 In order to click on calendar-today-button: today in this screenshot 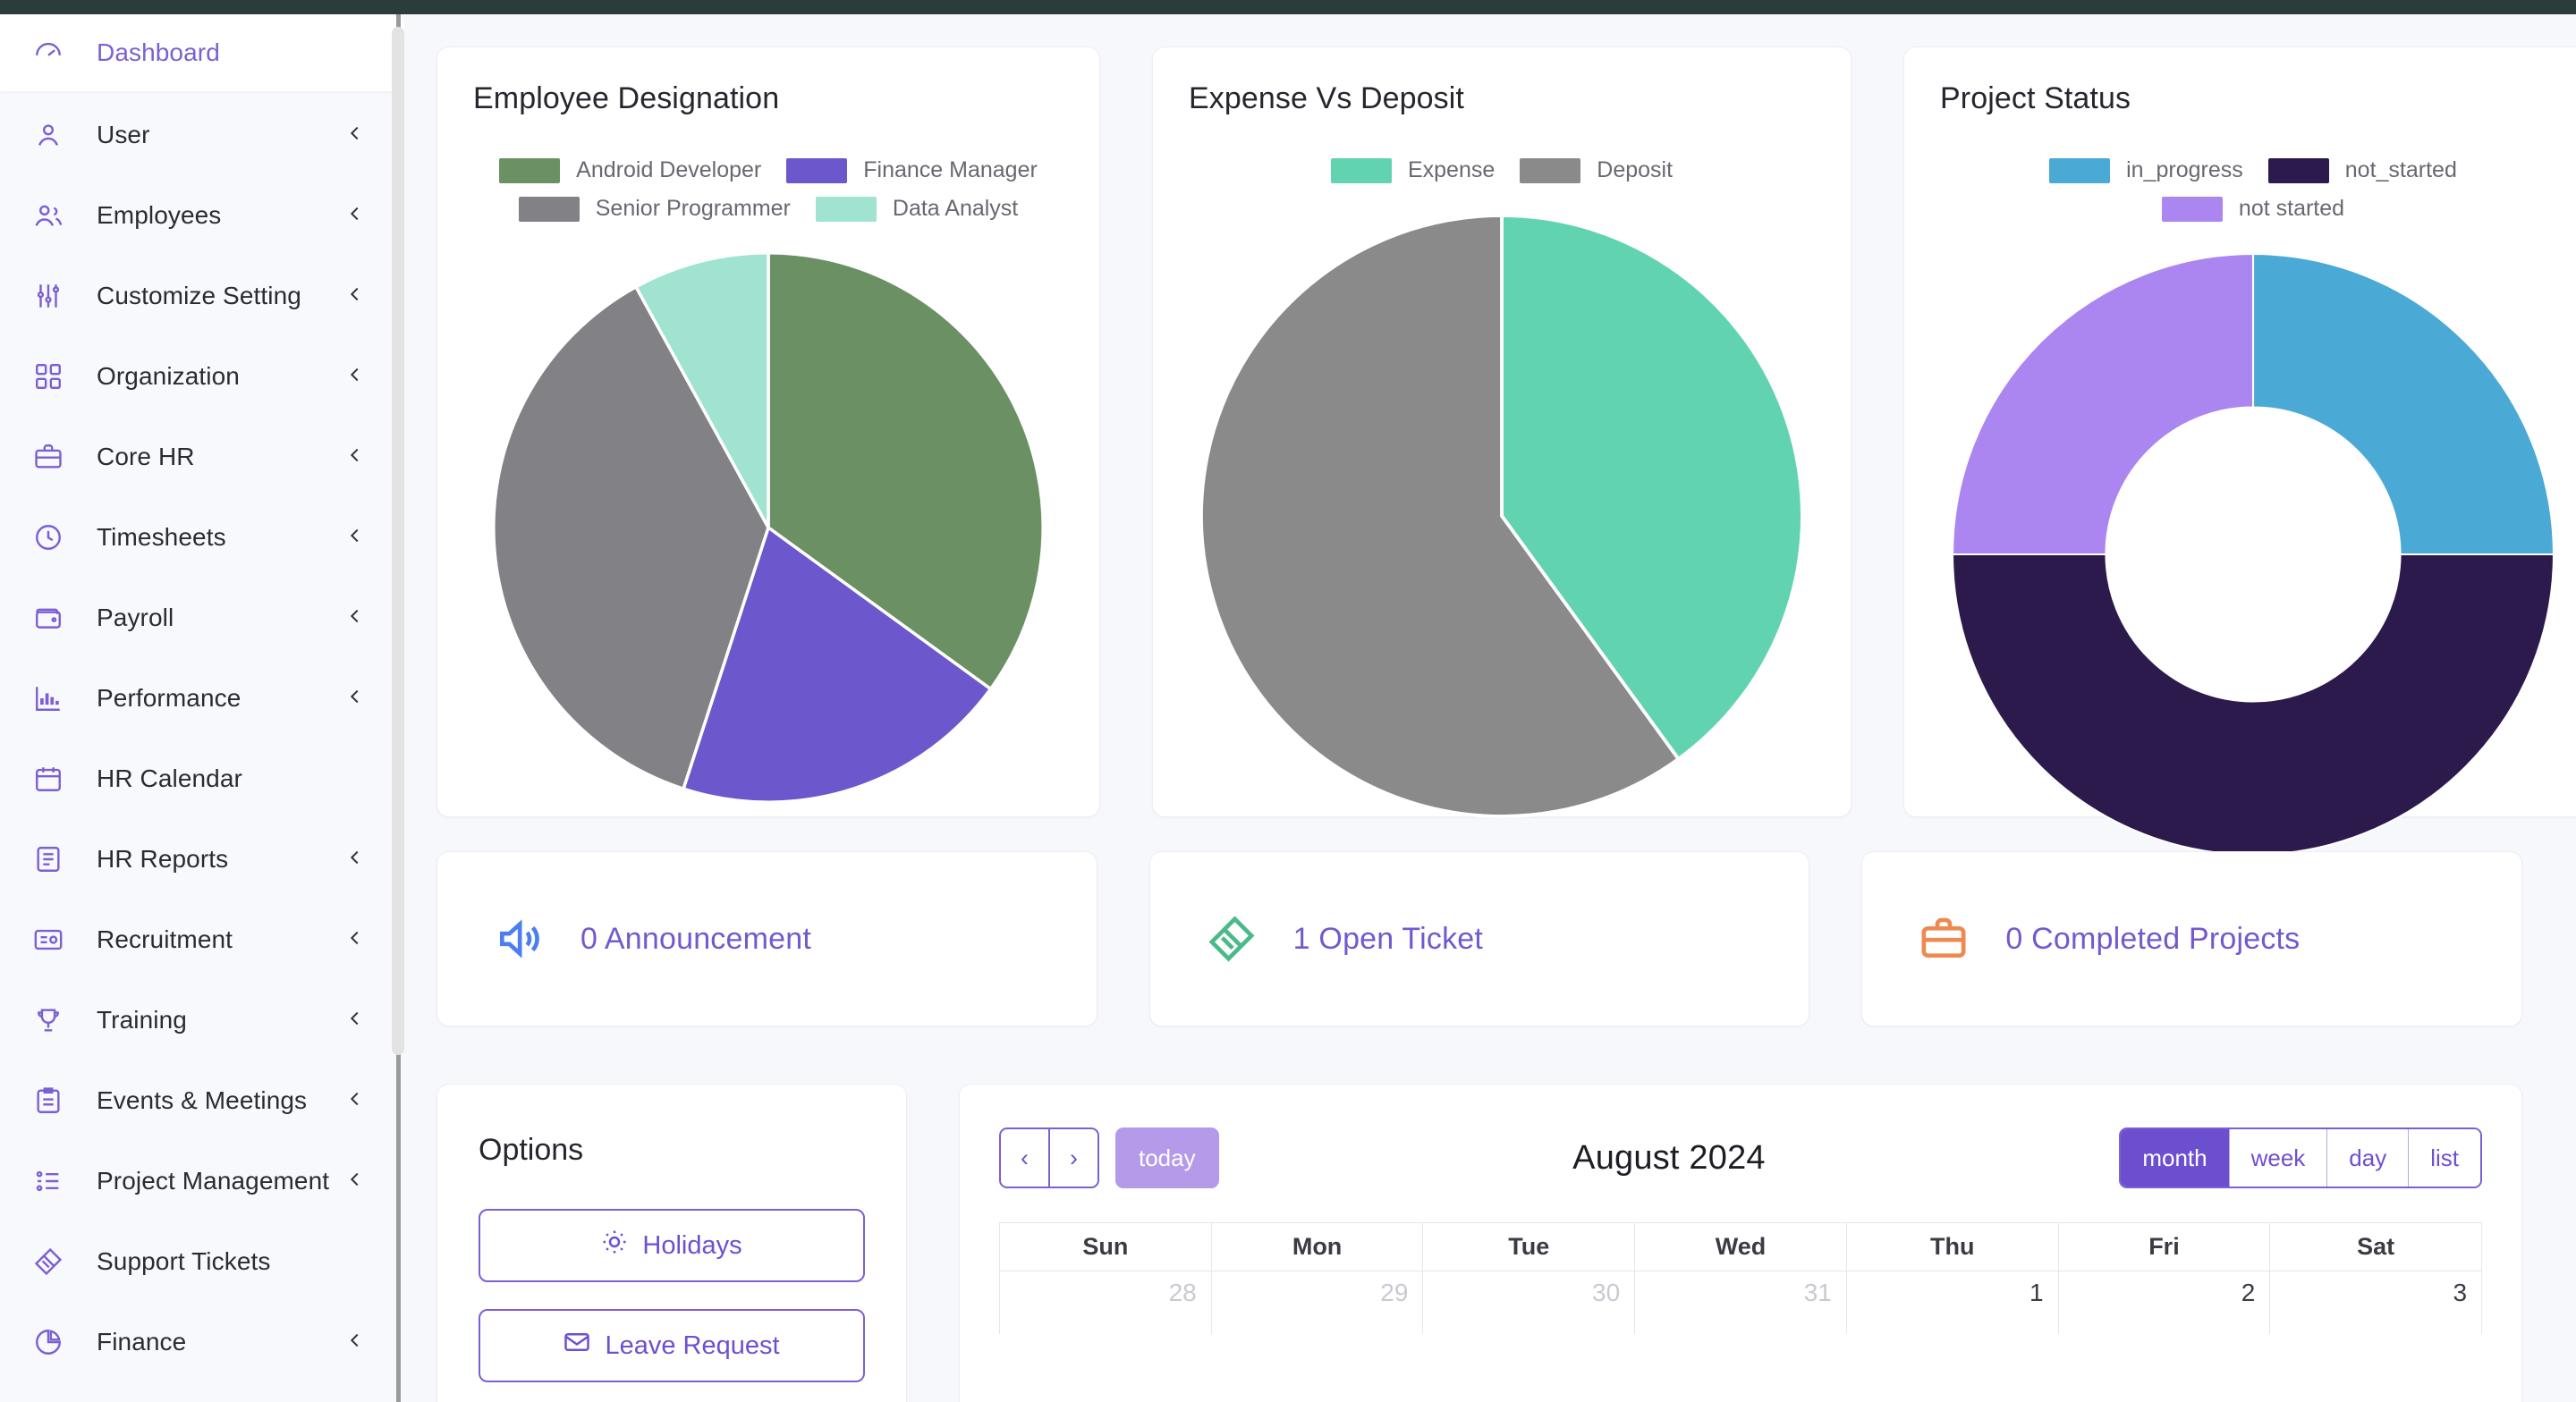, I will do `click(1167, 1158)`.